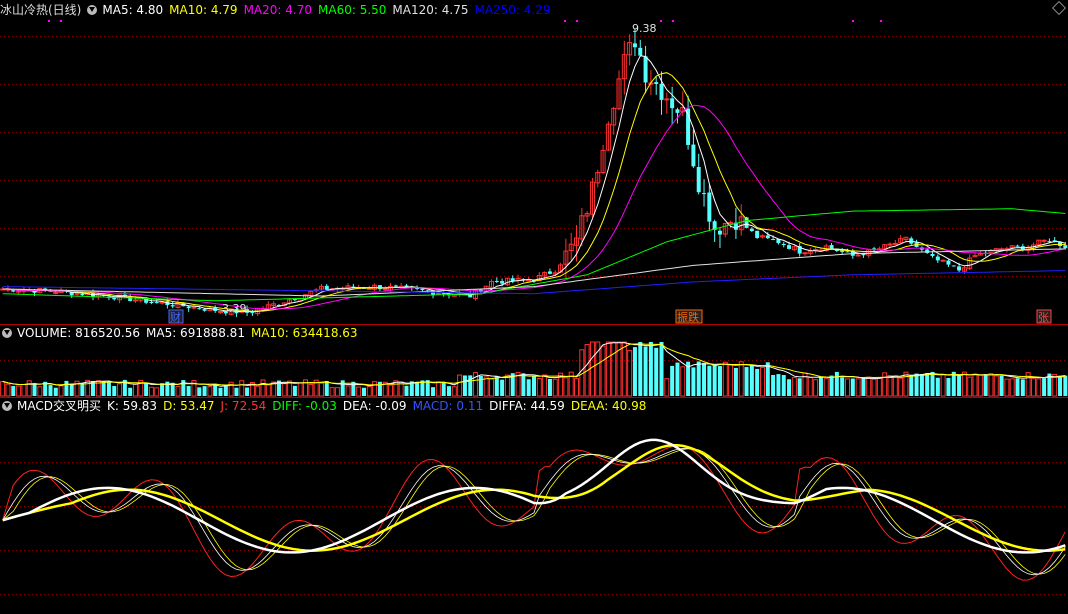  What do you see at coordinates (41, 10) in the screenshot?
I see `main-title: 冰山冷热(日线)` at bounding box center [41, 10].